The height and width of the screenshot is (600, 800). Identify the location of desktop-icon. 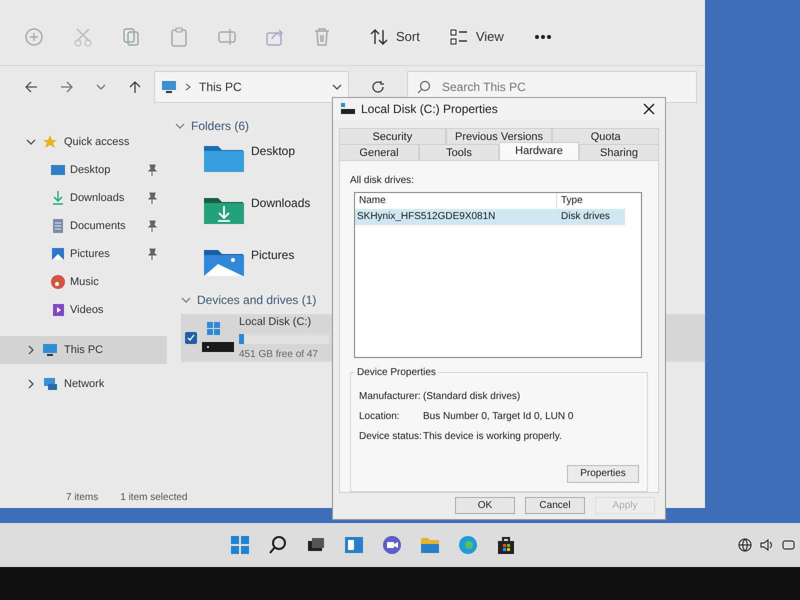
(58, 170).